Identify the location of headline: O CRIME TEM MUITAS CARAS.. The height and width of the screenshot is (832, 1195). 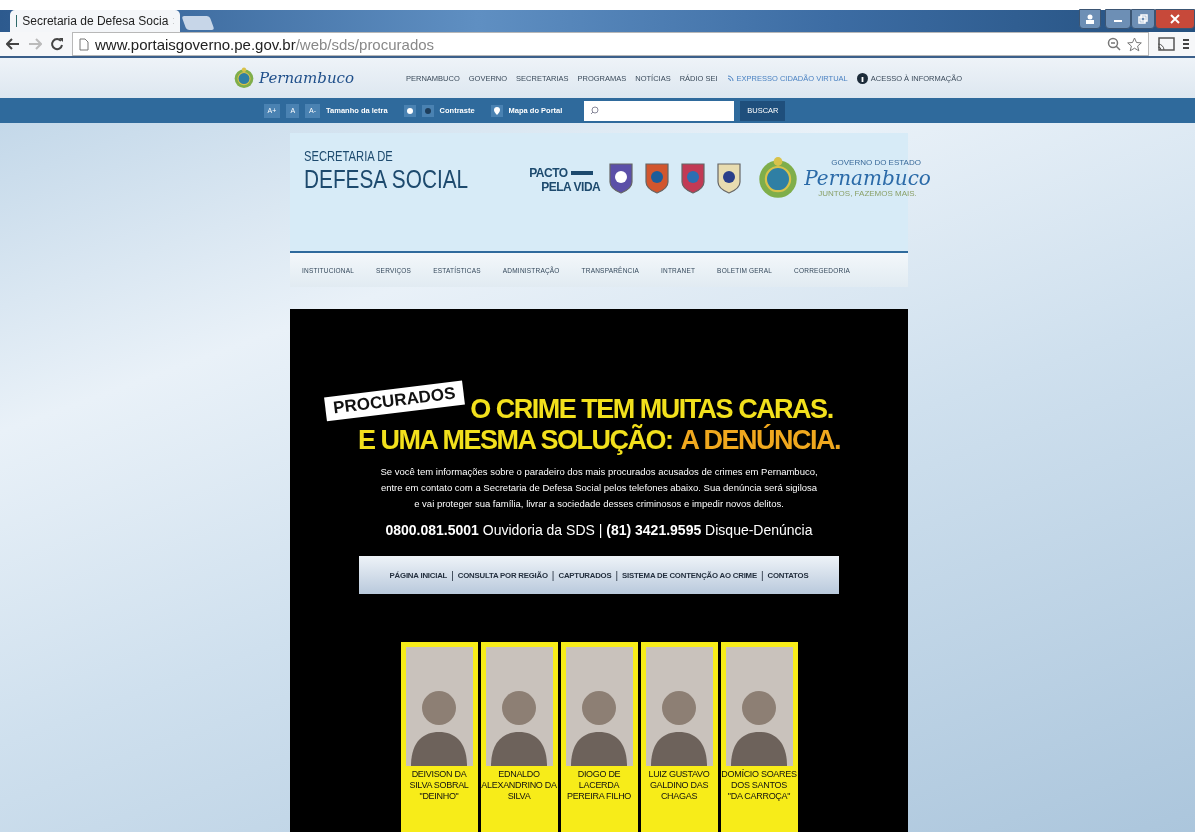
(651, 409).